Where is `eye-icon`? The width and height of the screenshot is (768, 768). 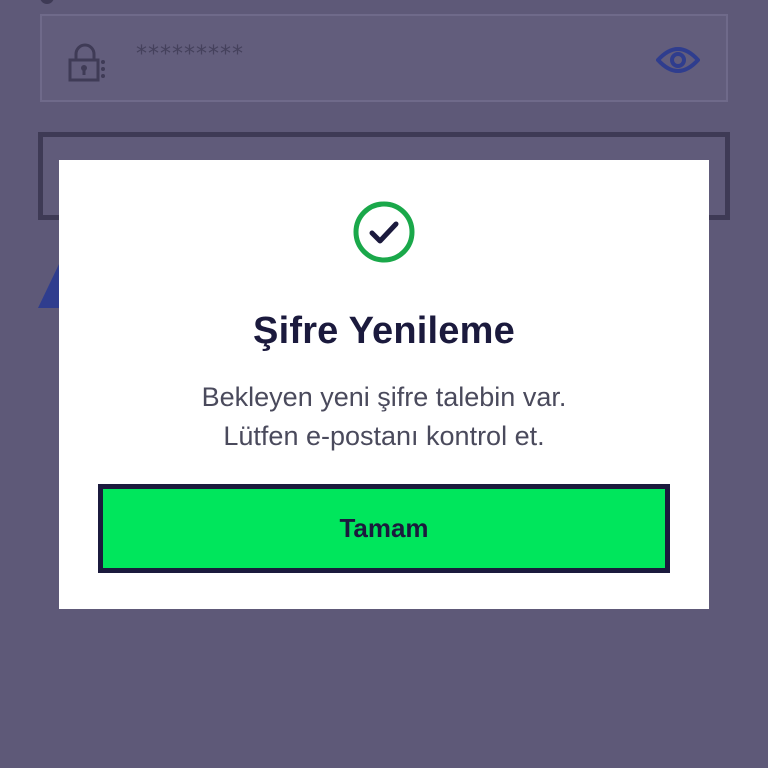
eye-icon is located at coordinates (678, 60).